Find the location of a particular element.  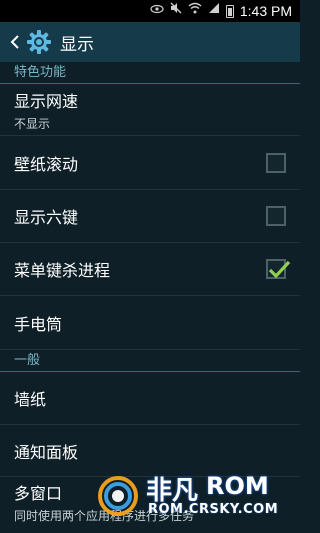

battery-icon is located at coordinates (229, 11).